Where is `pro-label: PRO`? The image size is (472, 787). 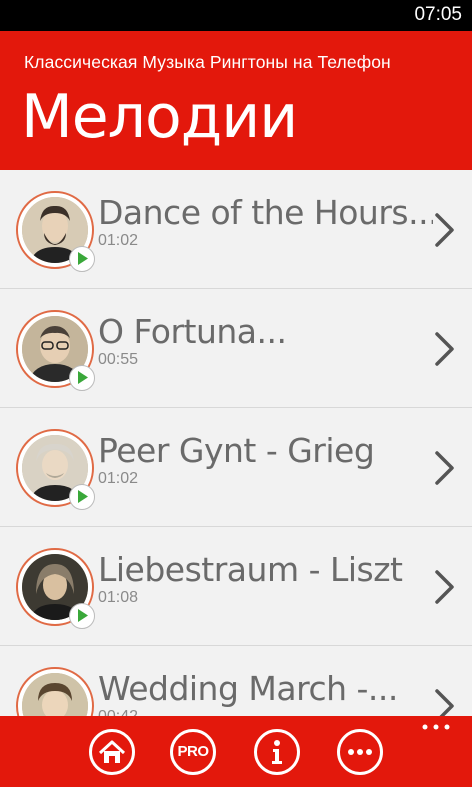 pro-label: PRO is located at coordinates (193, 751).